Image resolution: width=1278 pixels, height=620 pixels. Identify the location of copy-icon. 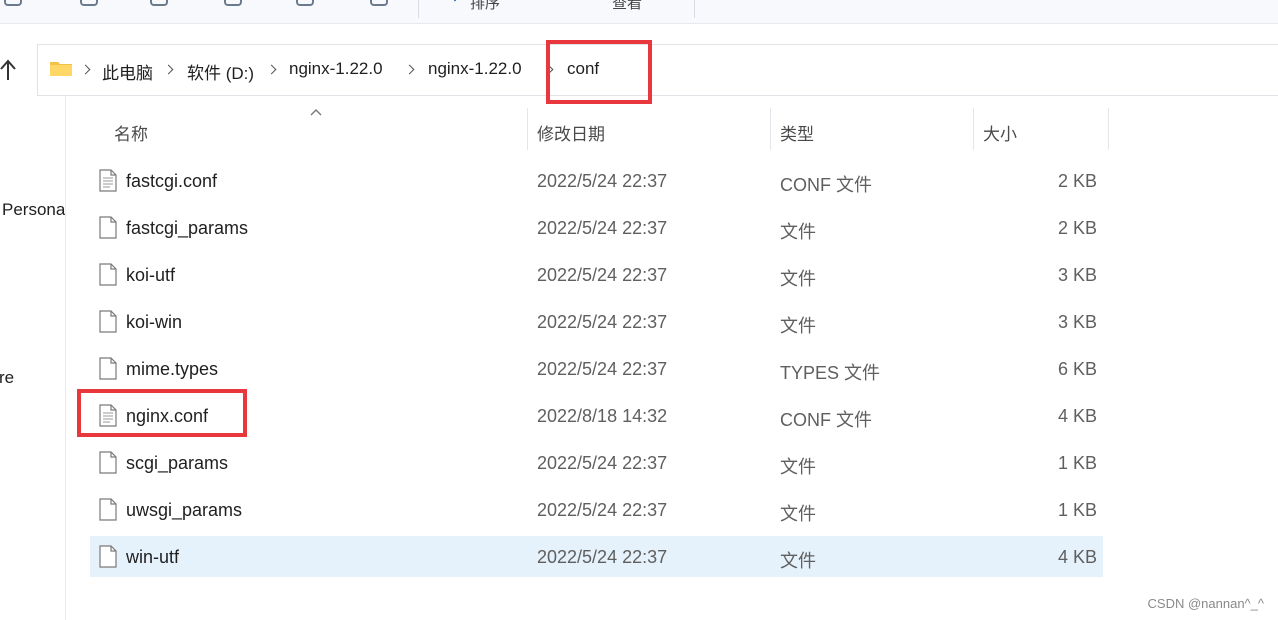
(89, 3).